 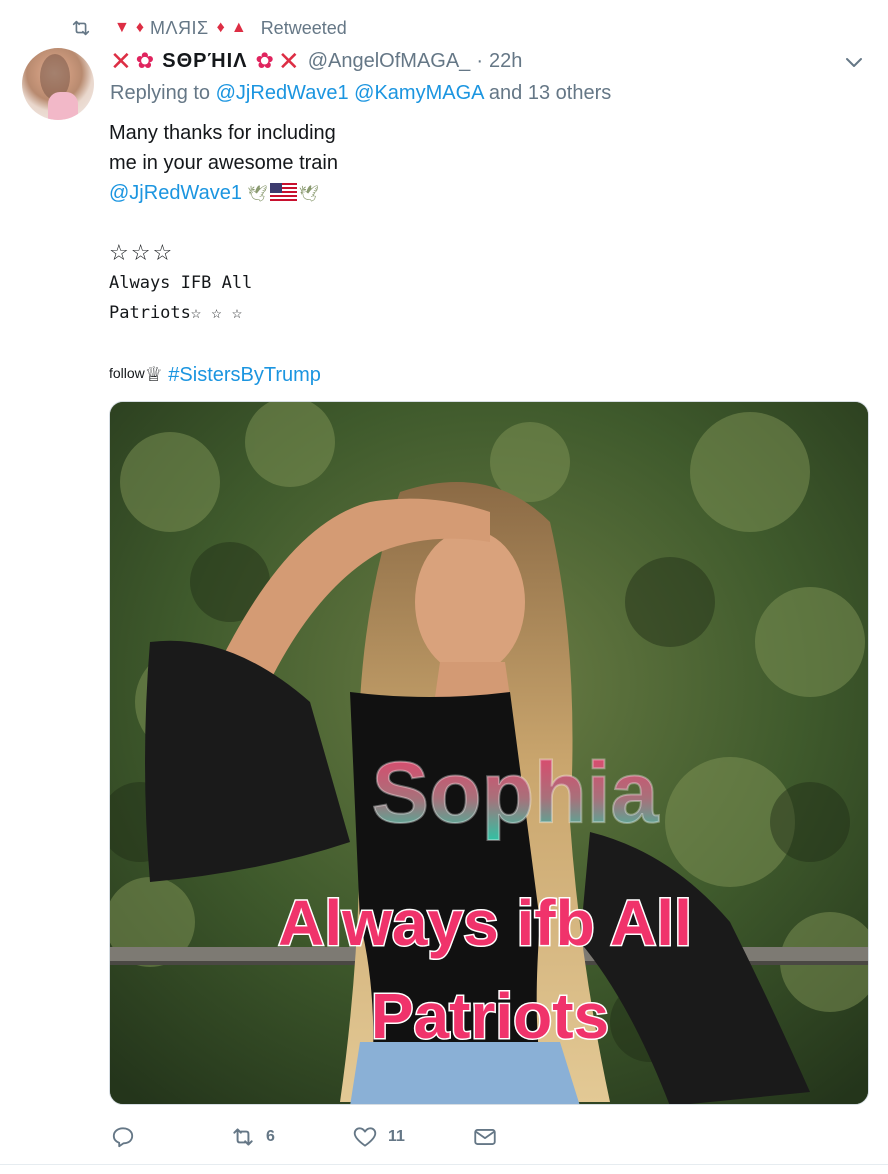 What do you see at coordinates (490, 1016) in the screenshot?
I see `media-overlay-line2: Patriots` at bounding box center [490, 1016].